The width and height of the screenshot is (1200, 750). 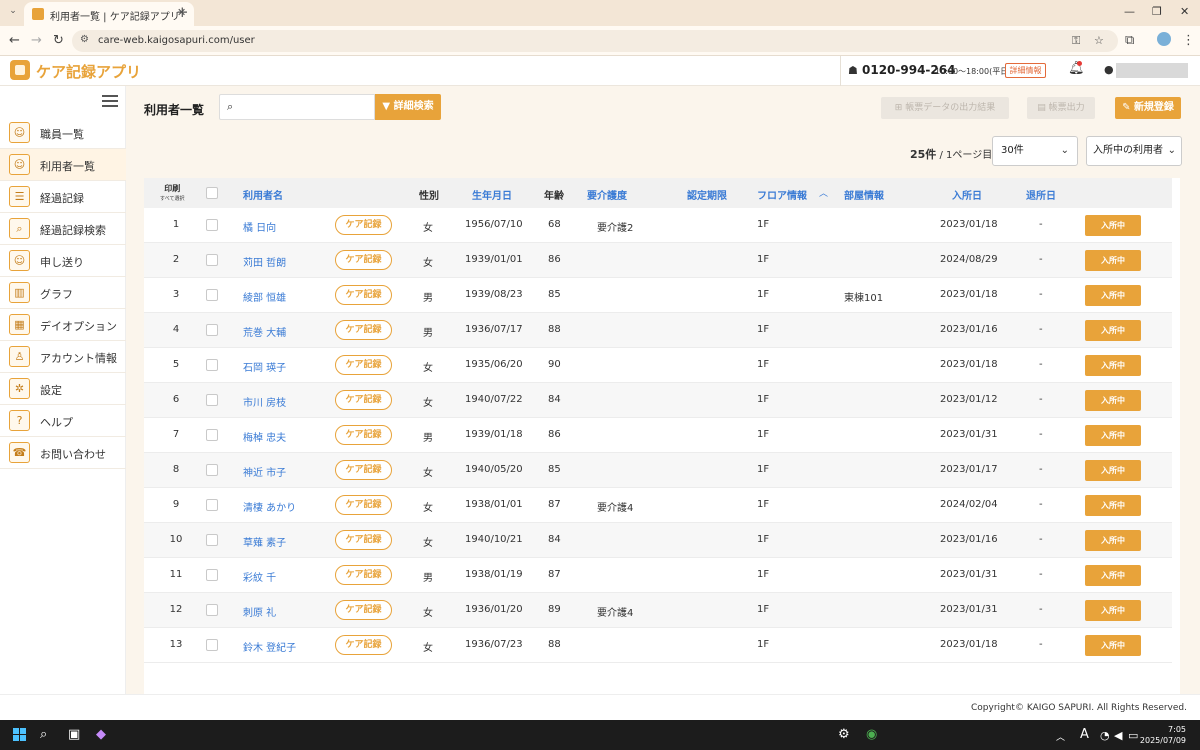 I want to click on search-box: ⌕, so click(x=297, y=107).